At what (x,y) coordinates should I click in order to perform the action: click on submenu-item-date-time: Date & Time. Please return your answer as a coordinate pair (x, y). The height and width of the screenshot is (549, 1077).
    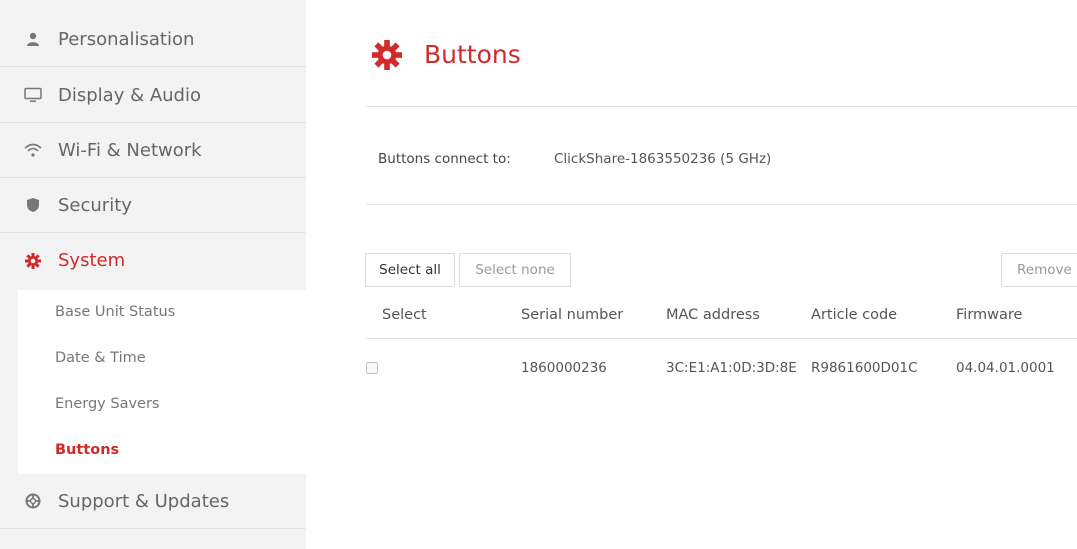
    Looking at the image, I should click on (100, 358).